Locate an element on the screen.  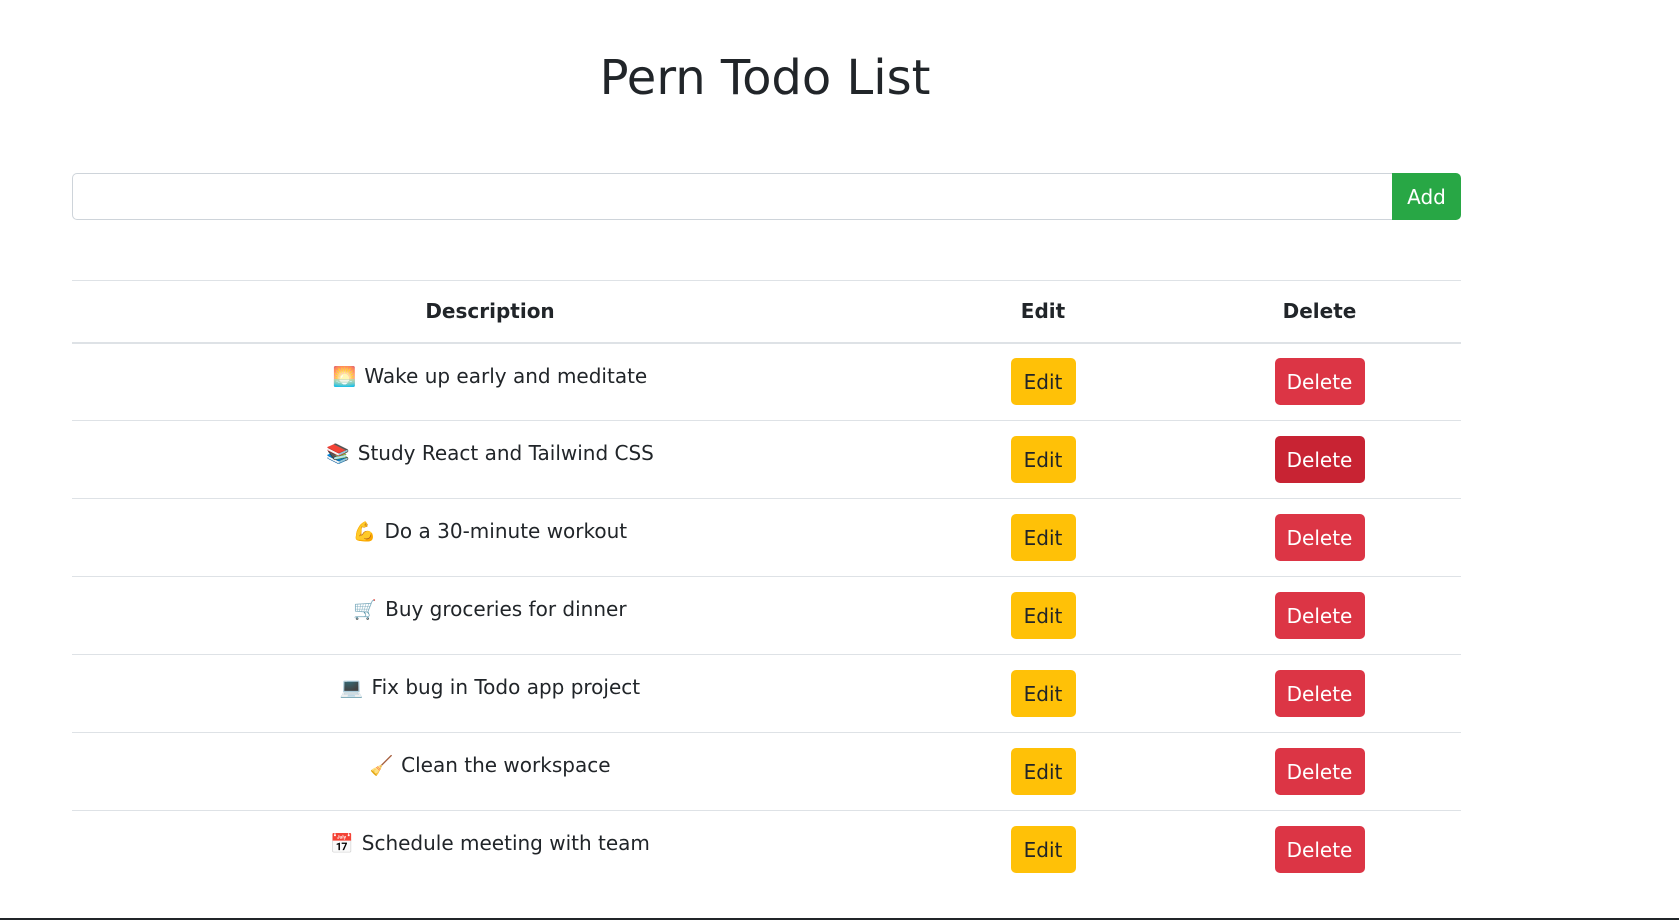
todo-input is located at coordinates (732, 196).